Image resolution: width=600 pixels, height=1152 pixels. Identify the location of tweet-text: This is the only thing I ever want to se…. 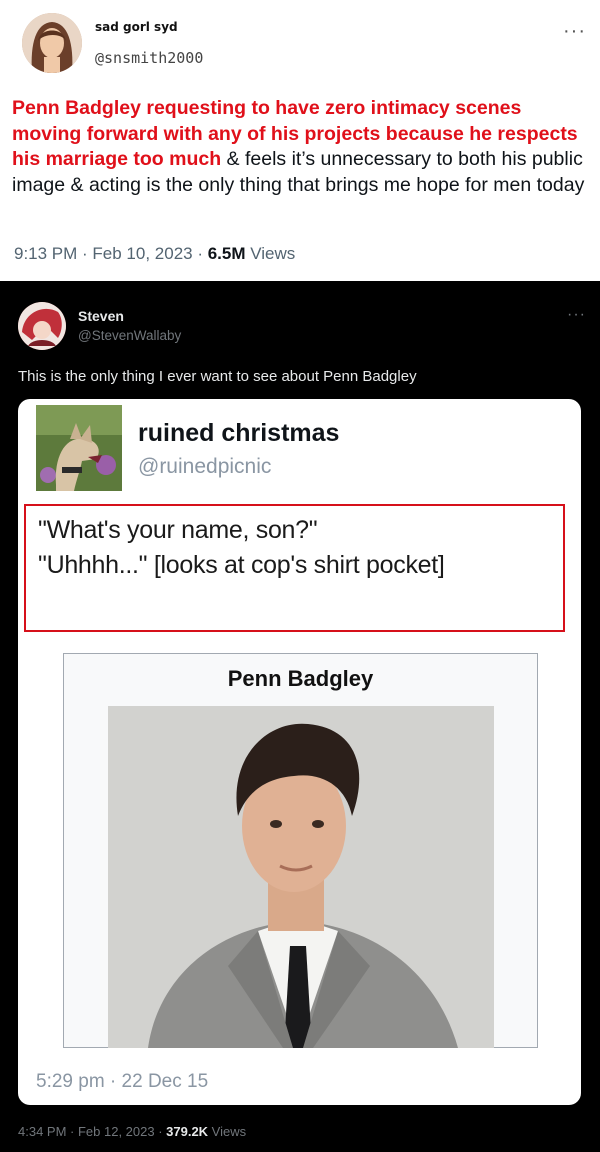
(217, 376).